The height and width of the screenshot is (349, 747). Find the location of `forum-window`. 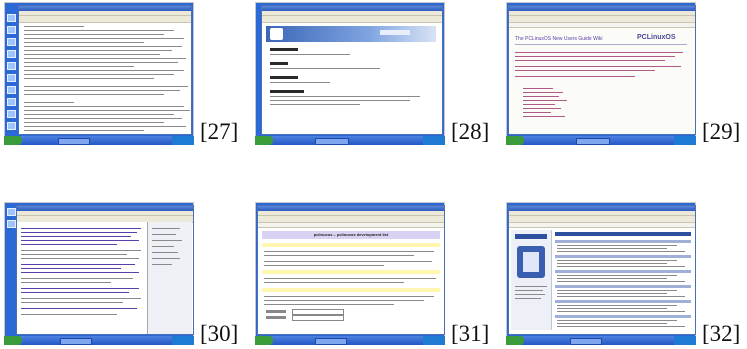

forum-window is located at coordinates (602, 270).